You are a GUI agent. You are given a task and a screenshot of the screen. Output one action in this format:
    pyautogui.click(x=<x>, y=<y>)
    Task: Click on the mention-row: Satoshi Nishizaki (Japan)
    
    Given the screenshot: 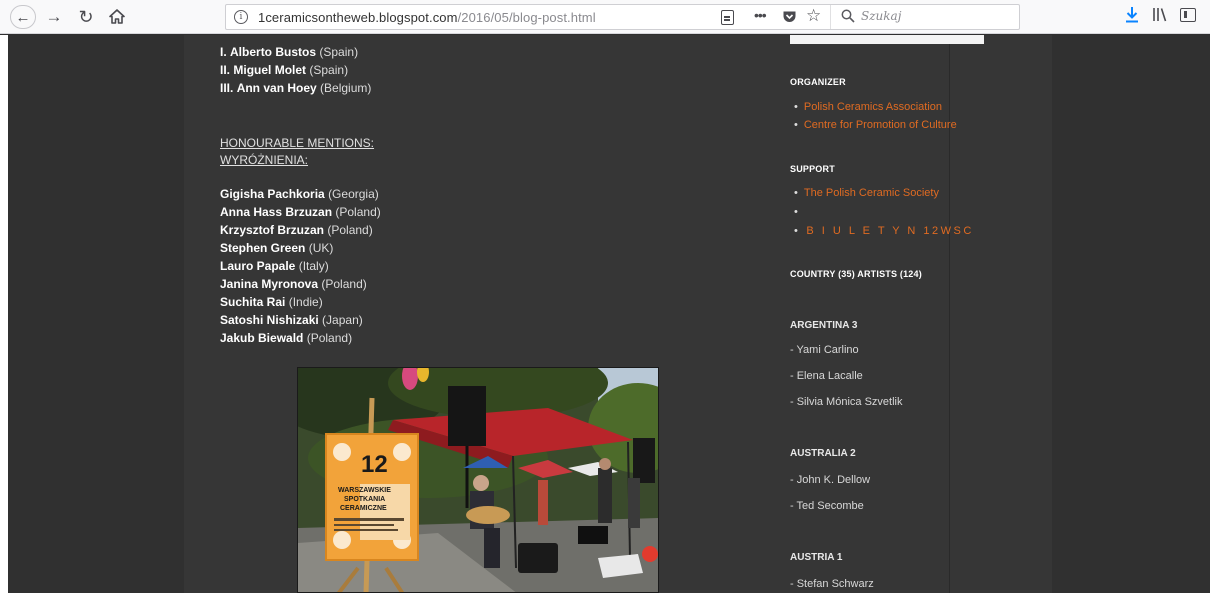 What is the action you would take?
    pyautogui.click(x=291, y=320)
    